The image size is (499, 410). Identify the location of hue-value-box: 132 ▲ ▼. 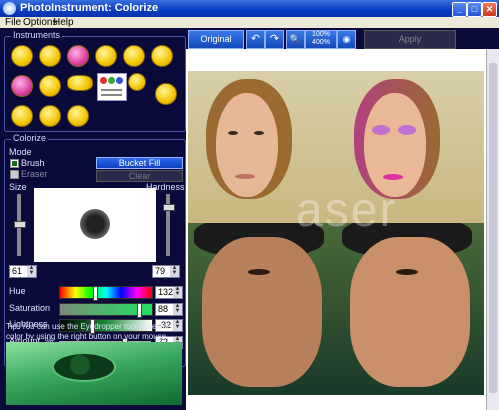
(169, 292).